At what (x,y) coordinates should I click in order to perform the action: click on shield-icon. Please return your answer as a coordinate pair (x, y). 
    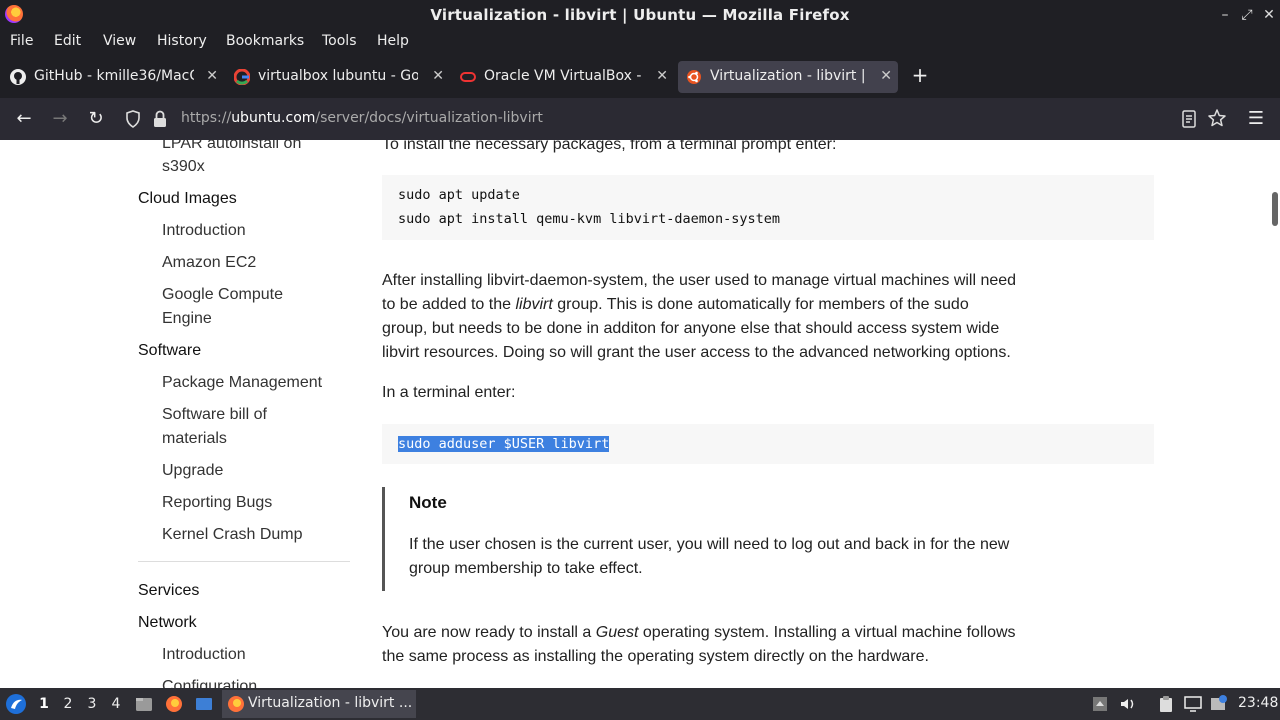
    Looking at the image, I should click on (133, 119).